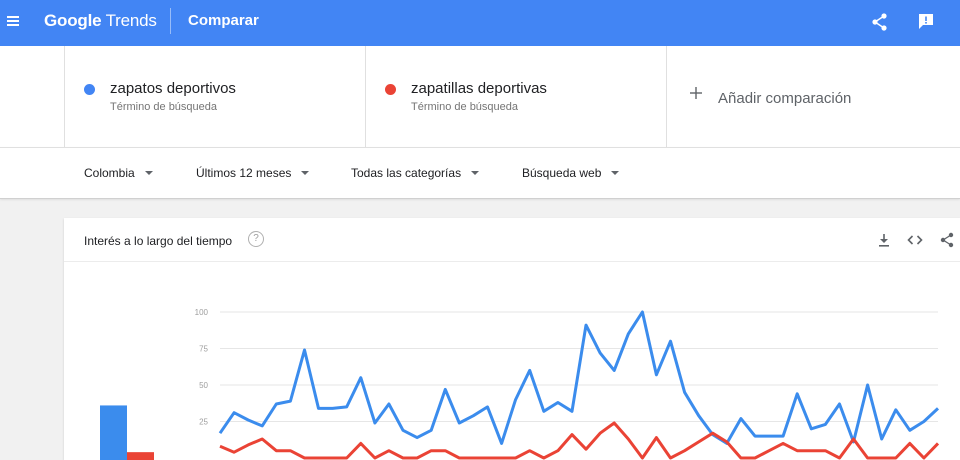 This screenshot has width=960, height=460. Describe the element at coordinates (158, 241) in the screenshot. I see `card-title: Interés a lo largo del tiempo` at that location.